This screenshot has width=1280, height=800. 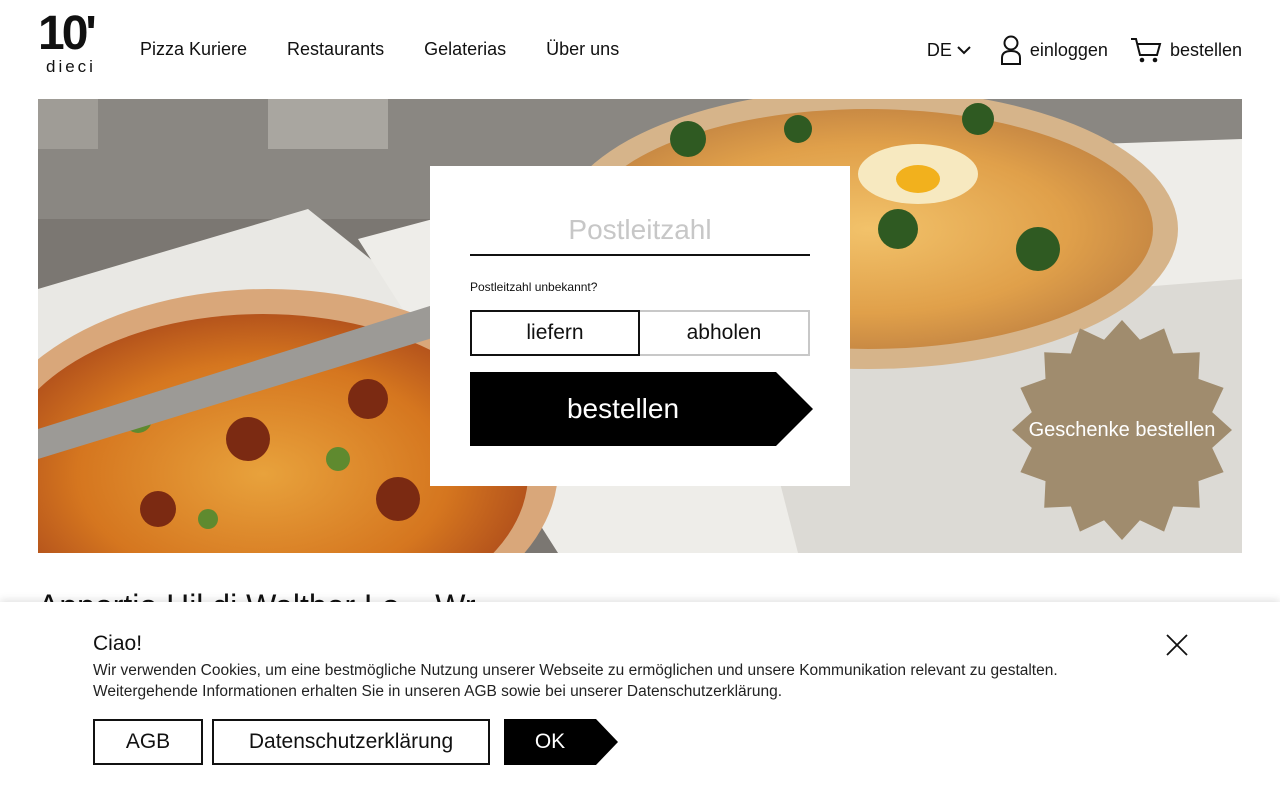 What do you see at coordinates (582, 49) in the screenshot?
I see `nav-ueber-uns: Über uns` at bounding box center [582, 49].